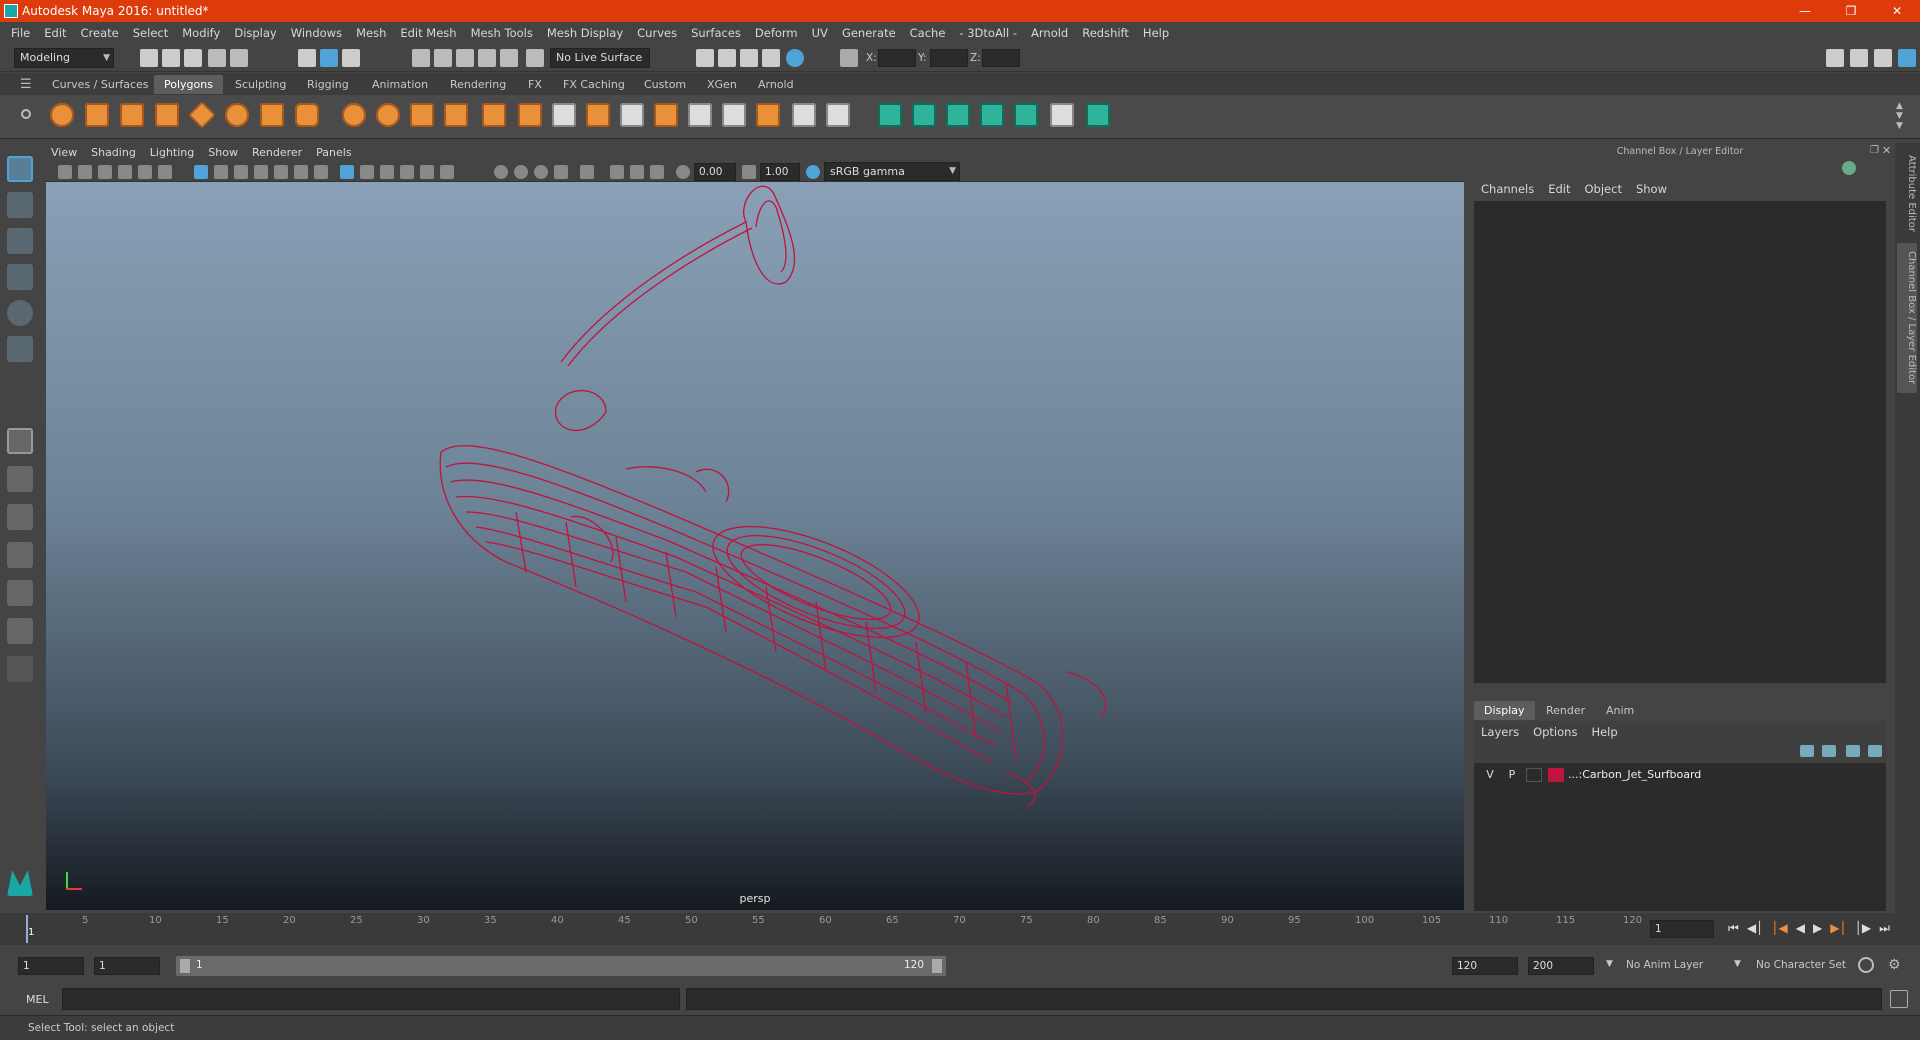 The height and width of the screenshot is (1040, 1920). Describe the element at coordinates (201, 33) in the screenshot. I see `menu-modify: Modify` at that location.